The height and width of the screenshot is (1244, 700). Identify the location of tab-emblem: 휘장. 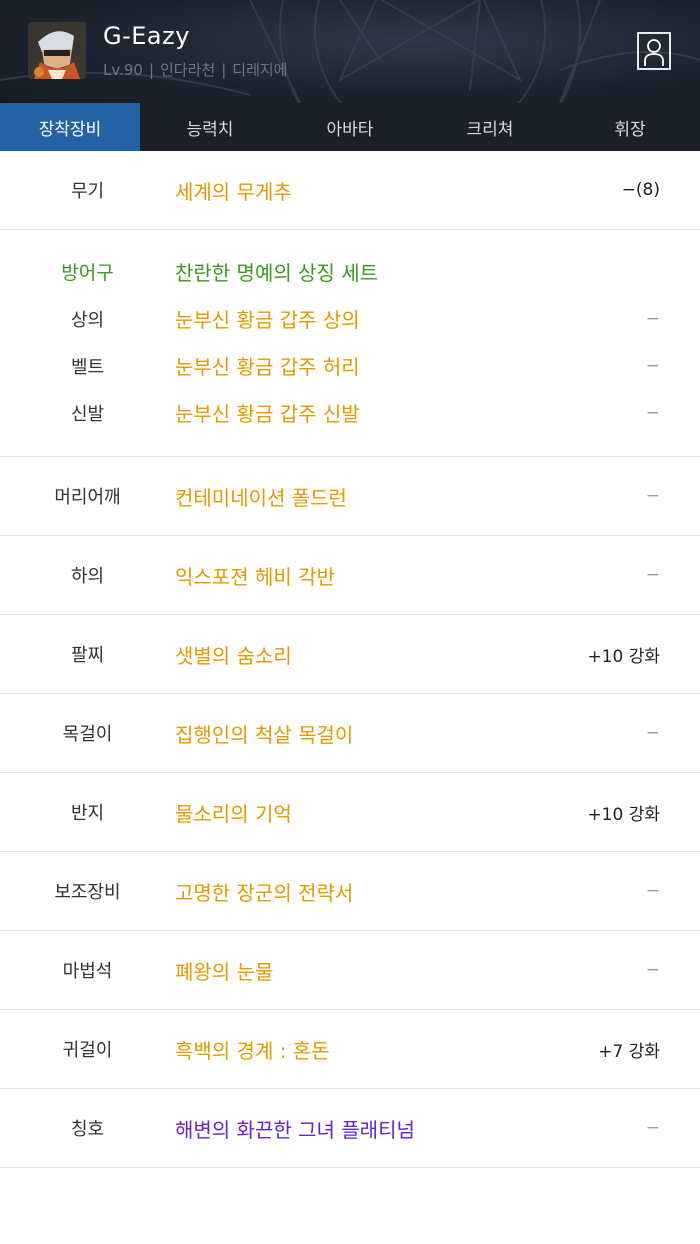
(630, 127).